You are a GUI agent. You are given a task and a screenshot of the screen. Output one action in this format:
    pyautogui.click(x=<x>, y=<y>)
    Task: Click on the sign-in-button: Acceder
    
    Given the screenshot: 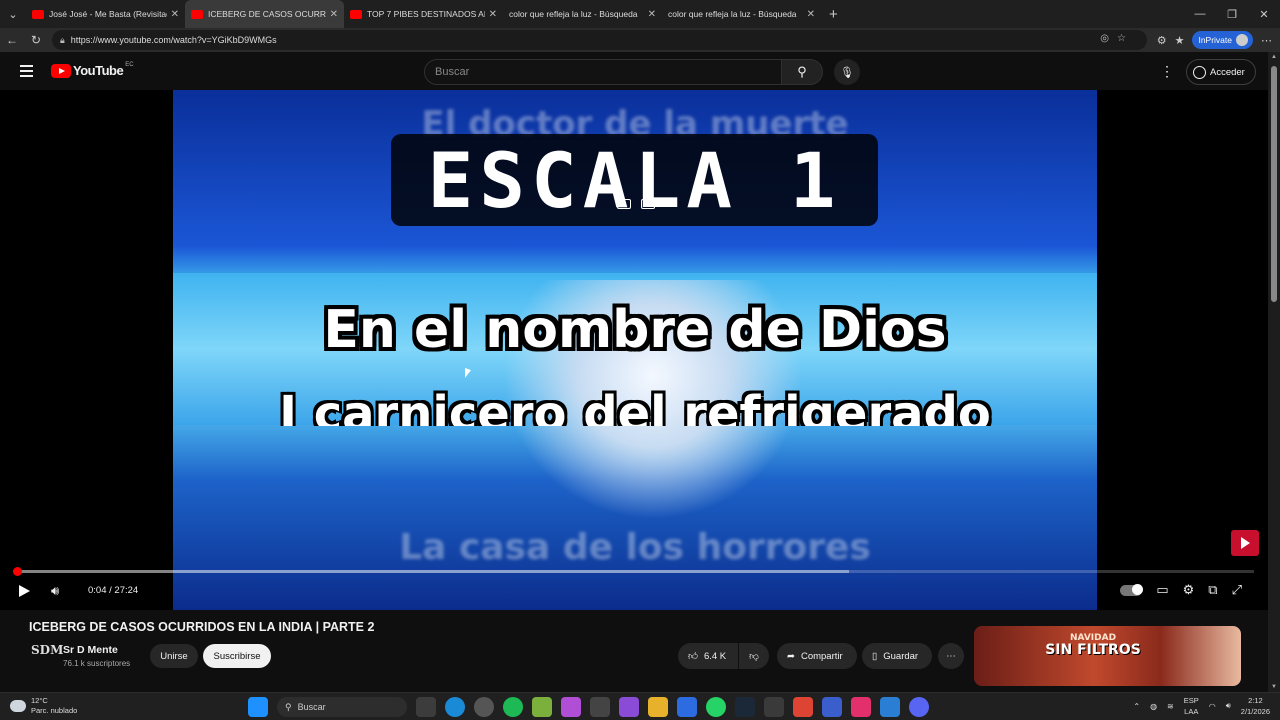 What is the action you would take?
    pyautogui.click(x=1221, y=72)
    